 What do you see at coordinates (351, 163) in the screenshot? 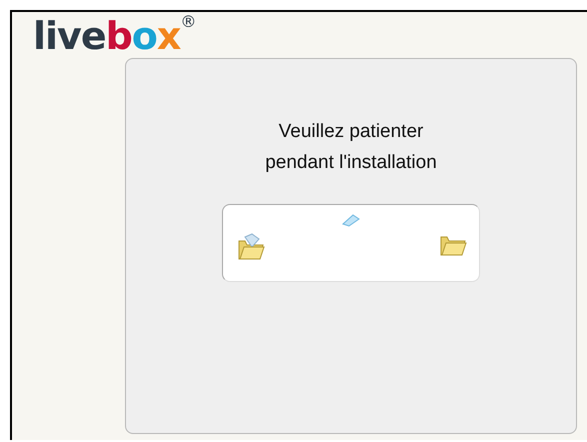
I see `status-text: pendant l'installation` at bounding box center [351, 163].